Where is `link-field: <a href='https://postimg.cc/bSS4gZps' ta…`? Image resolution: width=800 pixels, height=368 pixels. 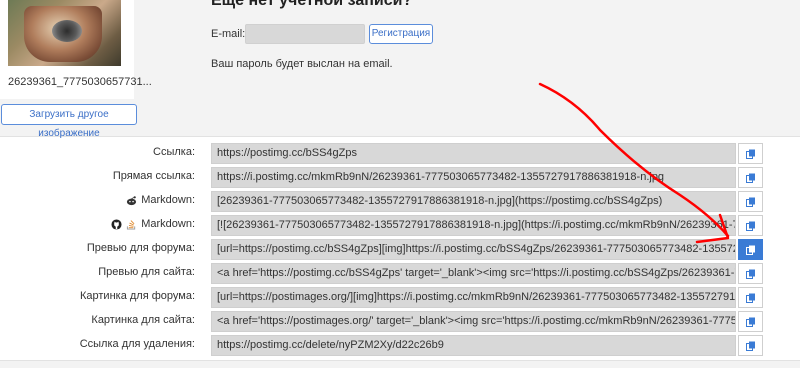 link-field: <a href='https://postimg.cc/bSS4gZps' ta… is located at coordinates (473, 273).